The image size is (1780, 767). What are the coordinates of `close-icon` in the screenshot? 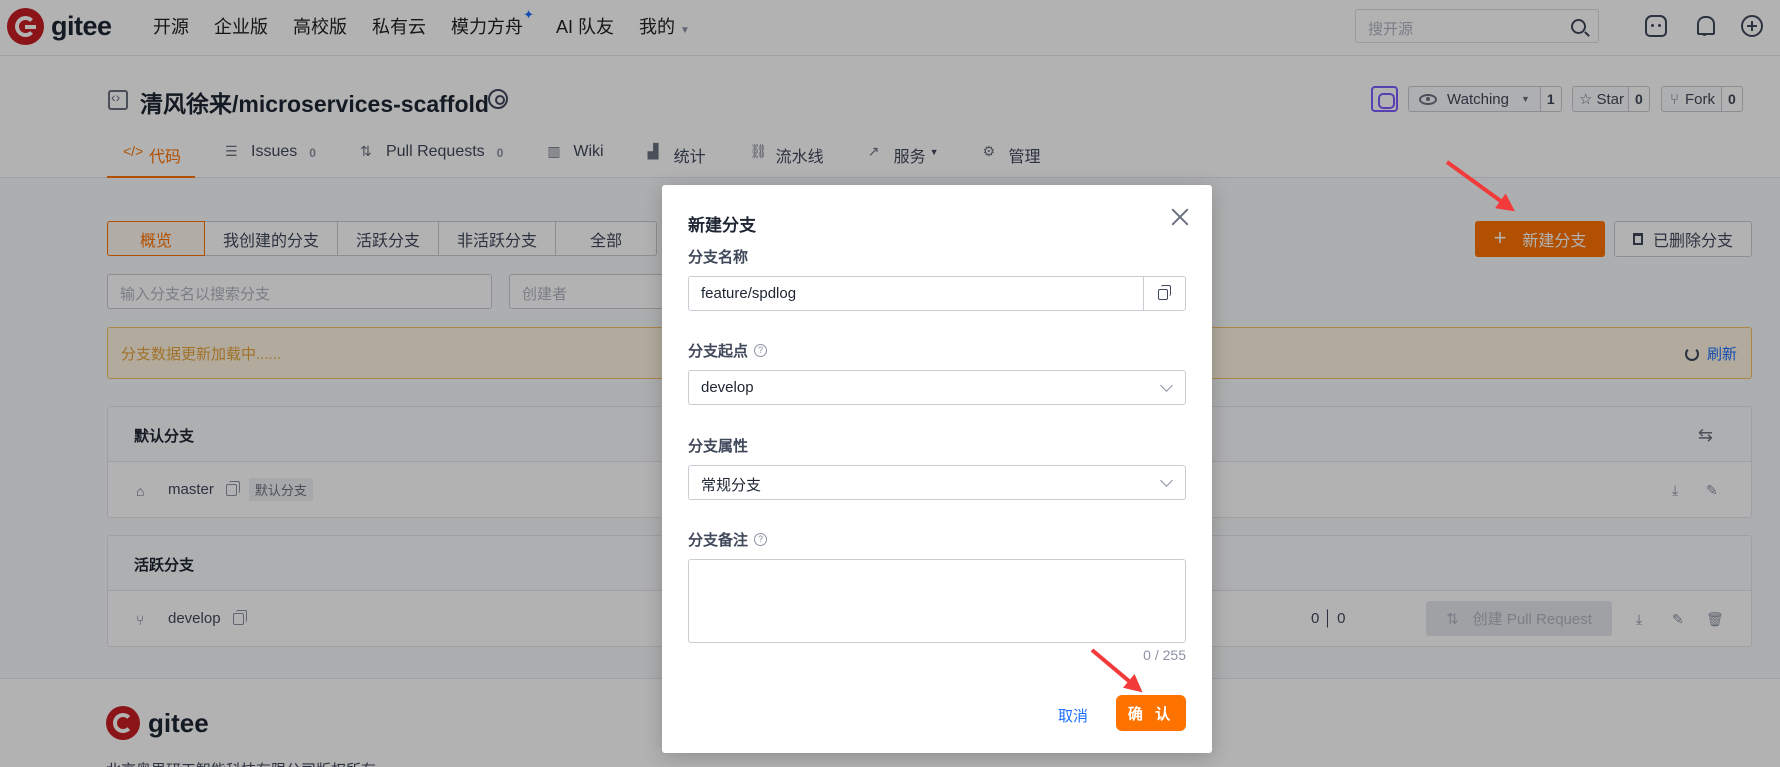 It's located at (1180, 217).